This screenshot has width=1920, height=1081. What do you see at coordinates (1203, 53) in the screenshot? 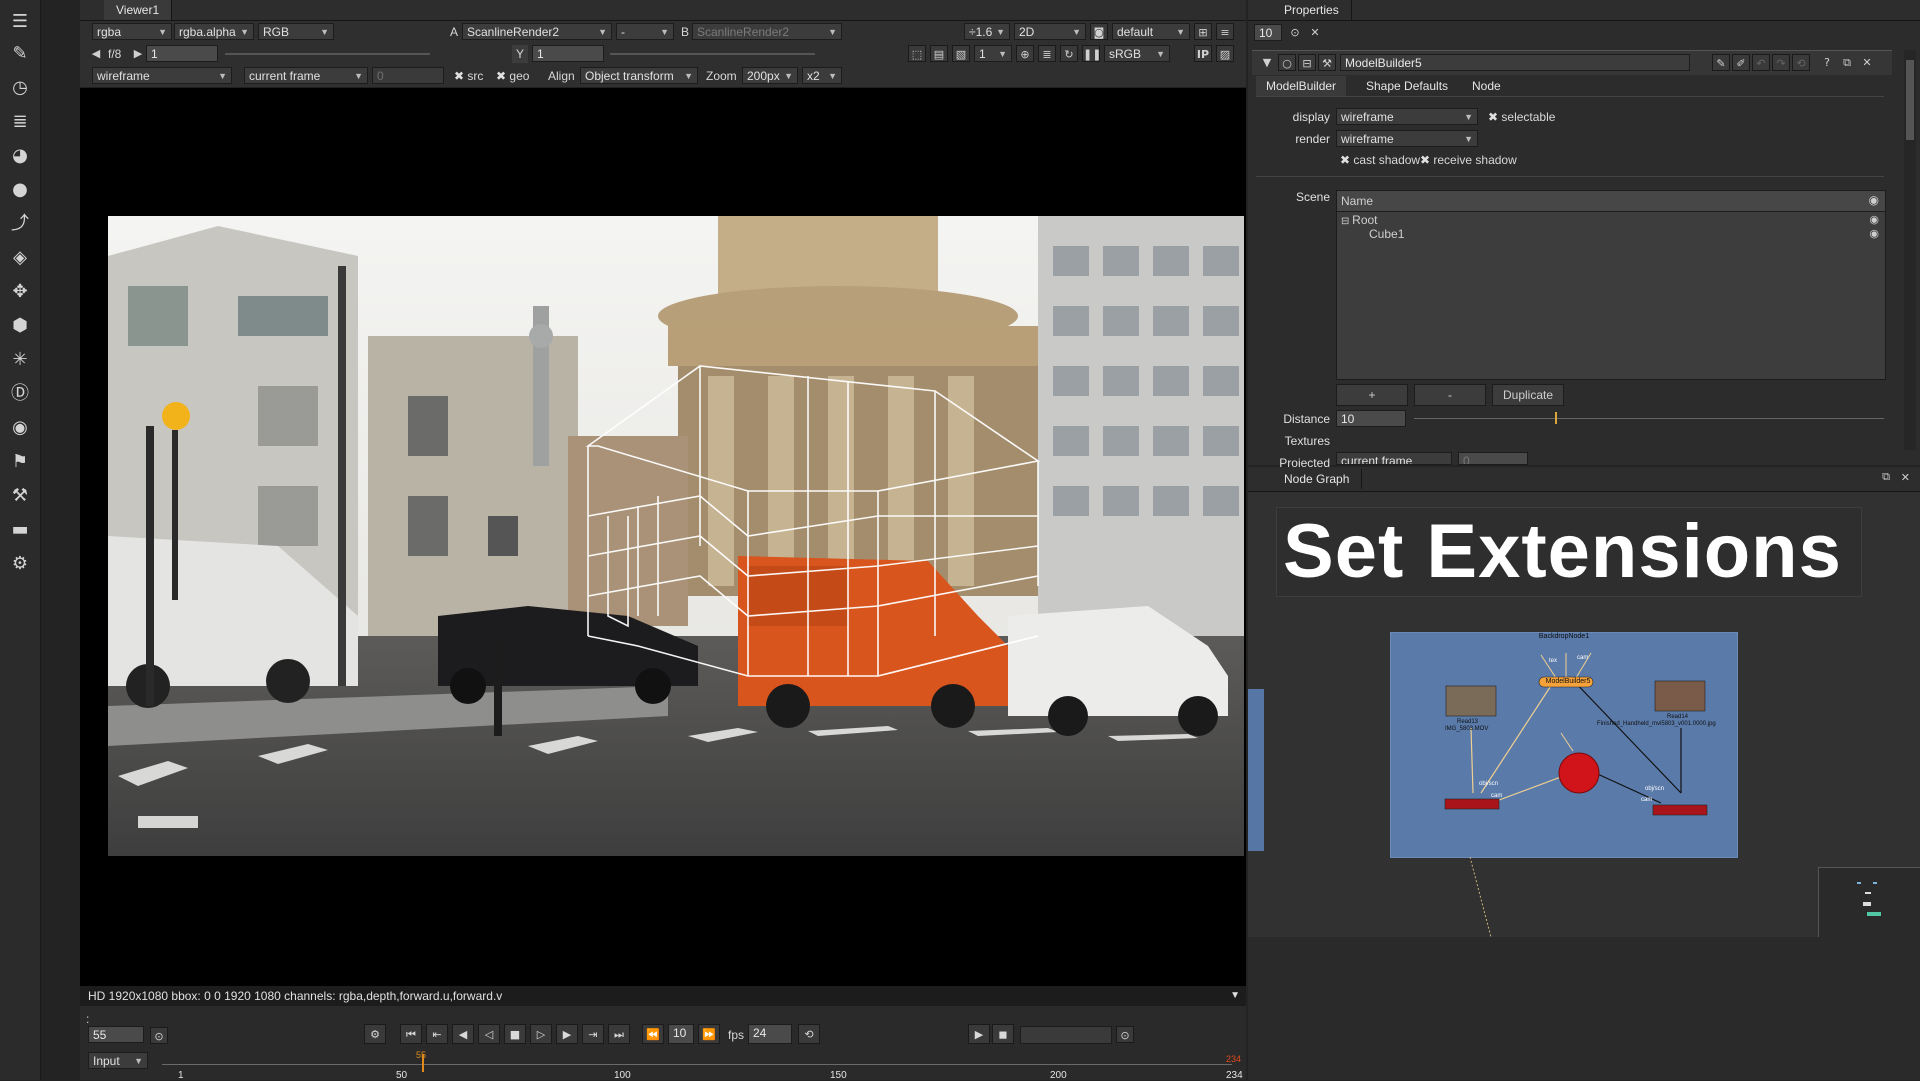
I see `ip-button: IP` at bounding box center [1203, 53].